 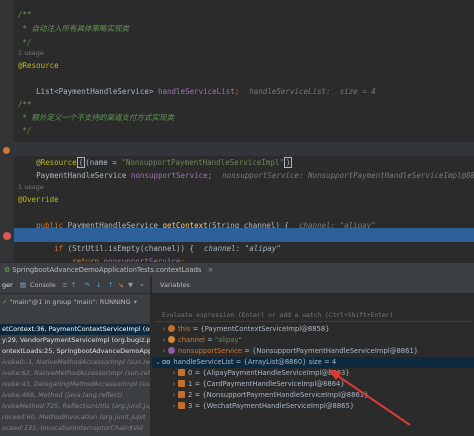 I want to click on variables-title: Variables, so click(x=175, y=285).